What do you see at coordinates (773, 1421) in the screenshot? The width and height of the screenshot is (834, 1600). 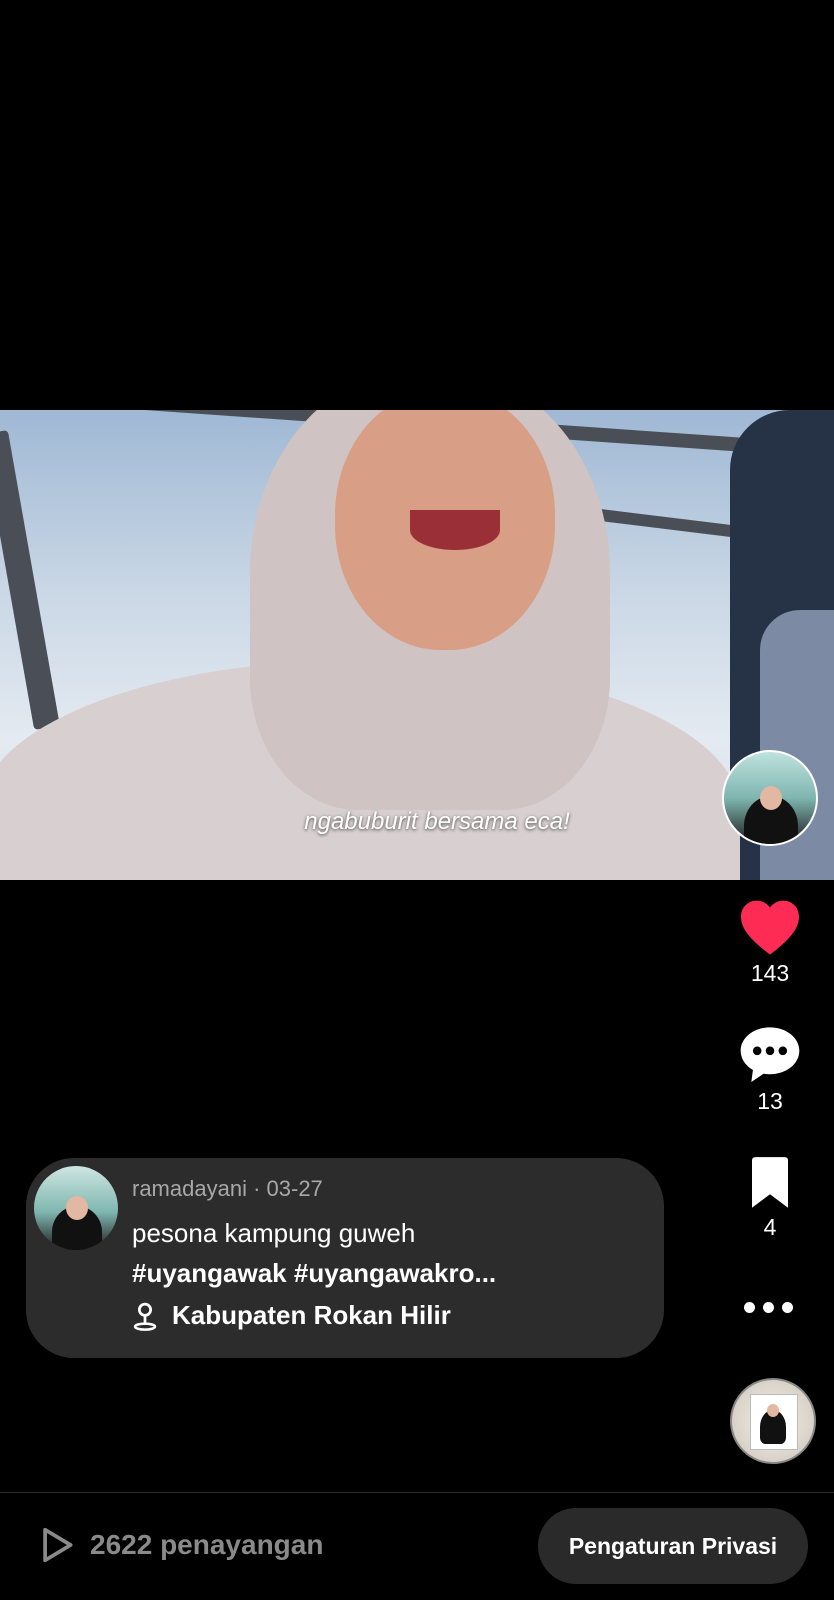 I see `music-disc-icon` at bounding box center [773, 1421].